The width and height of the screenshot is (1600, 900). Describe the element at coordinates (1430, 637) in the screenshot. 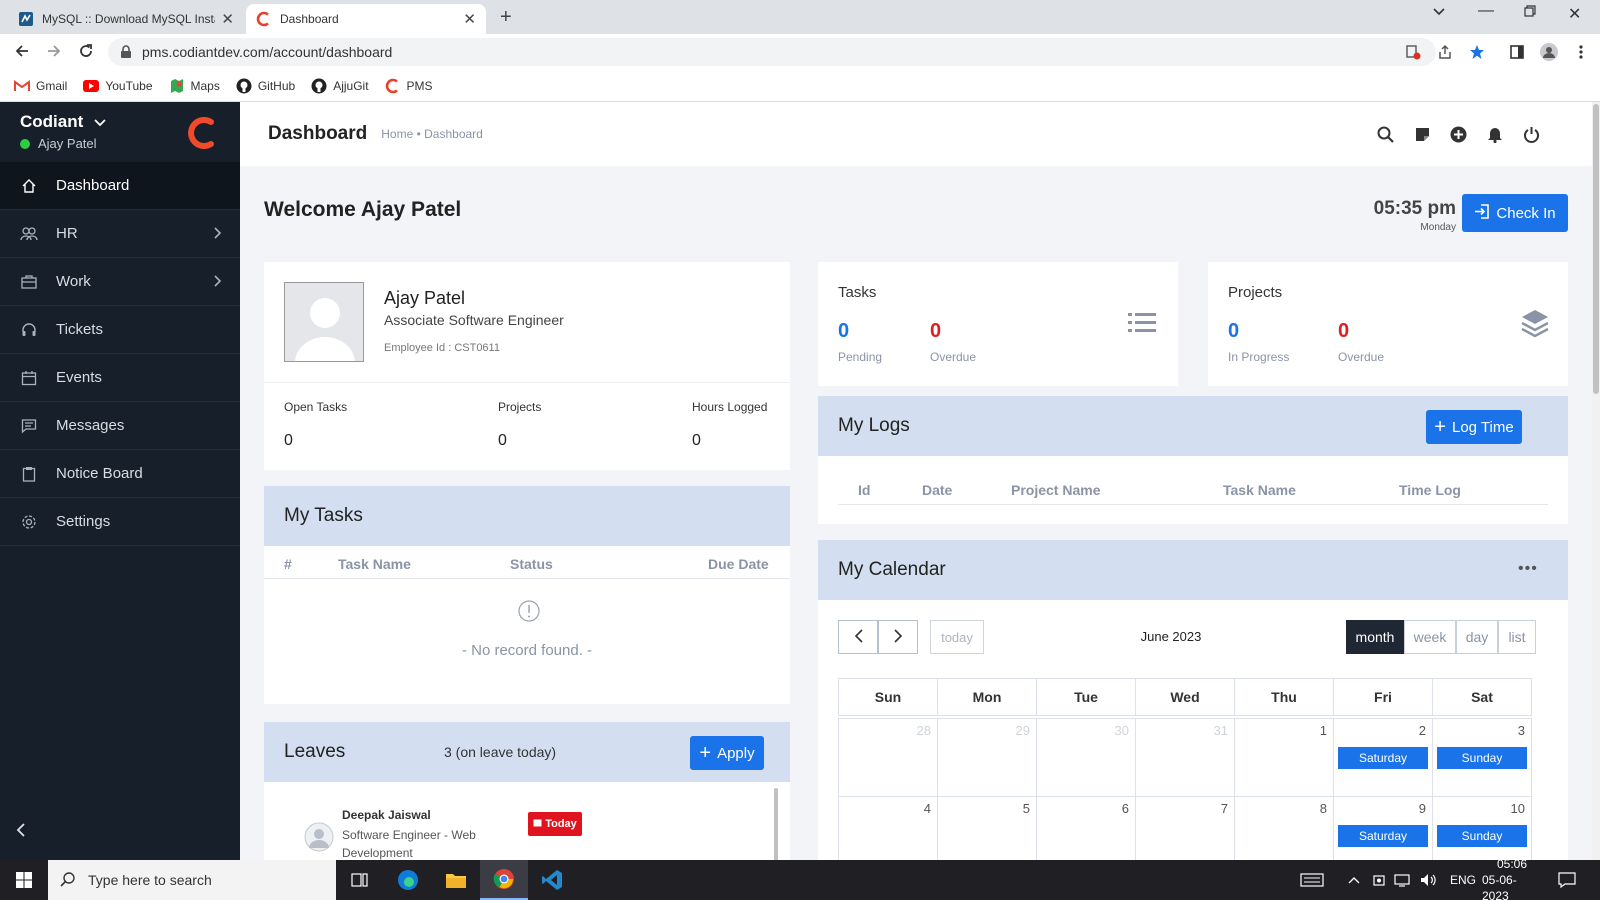

I see `calendar-view-week: week` at that location.